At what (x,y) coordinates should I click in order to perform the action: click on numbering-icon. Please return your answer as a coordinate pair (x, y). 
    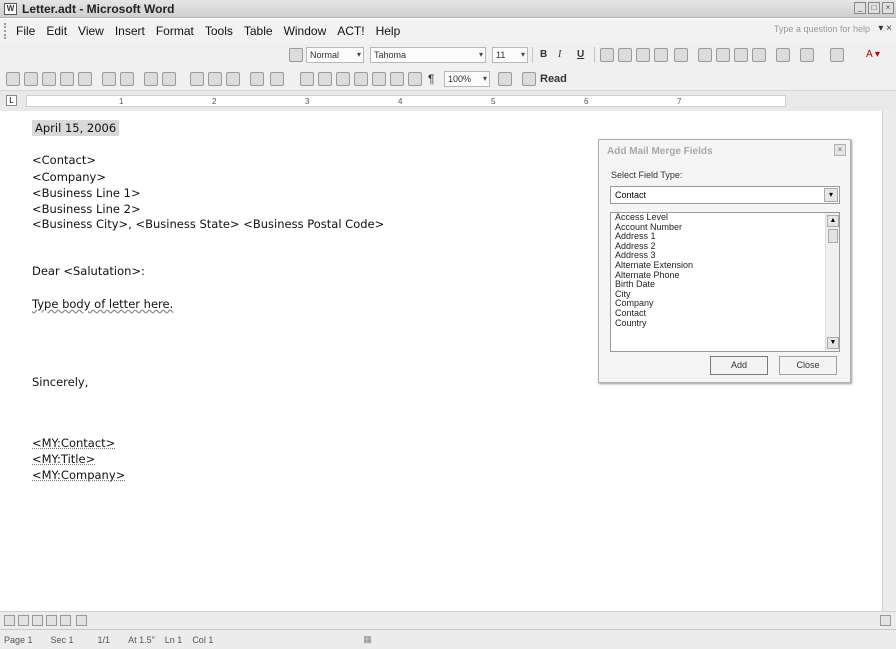
    Looking at the image, I should click on (705, 55).